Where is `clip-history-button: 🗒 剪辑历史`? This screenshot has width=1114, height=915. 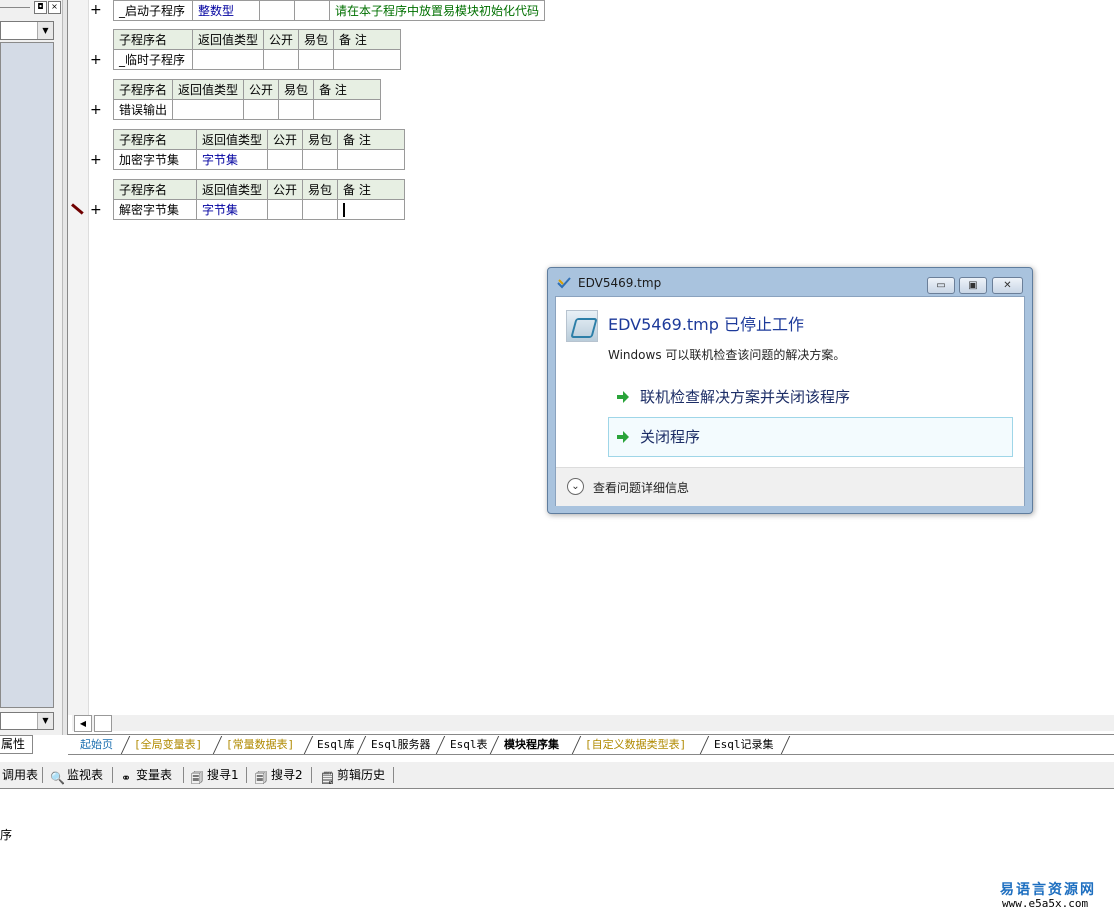 clip-history-button: 🗒 剪辑历史 is located at coordinates (352, 775).